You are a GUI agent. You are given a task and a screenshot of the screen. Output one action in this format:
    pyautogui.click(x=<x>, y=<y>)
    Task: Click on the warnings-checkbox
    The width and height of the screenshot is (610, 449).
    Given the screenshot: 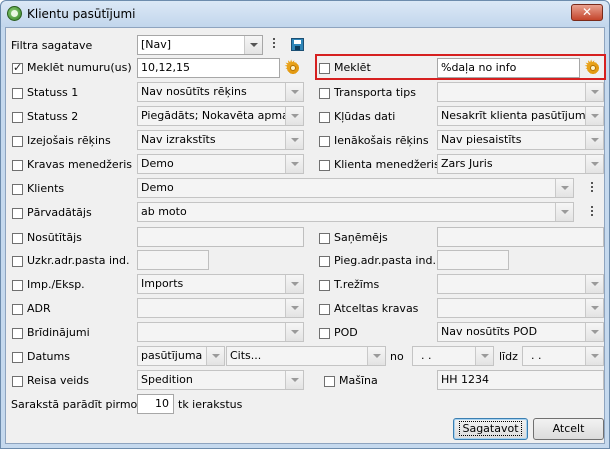 What is the action you would take?
    pyautogui.click(x=17, y=333)
    